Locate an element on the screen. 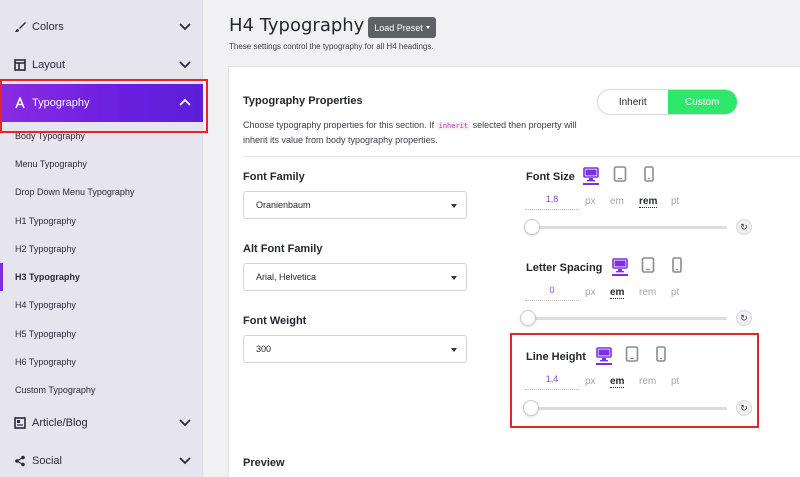 The width and height of the screenshot is (800, 477). preview-label: Preview is located at coordinates (264, 463).